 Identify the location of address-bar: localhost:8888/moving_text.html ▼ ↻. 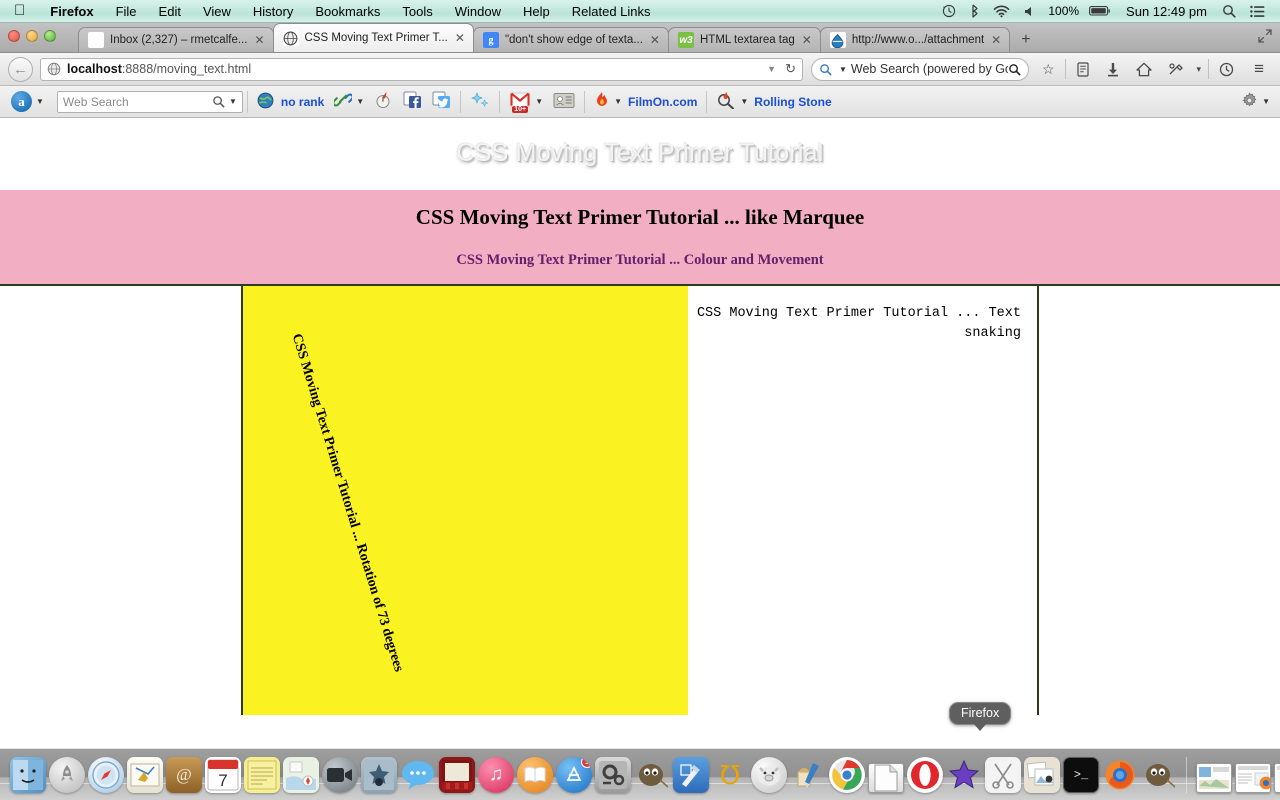
(421, 69).